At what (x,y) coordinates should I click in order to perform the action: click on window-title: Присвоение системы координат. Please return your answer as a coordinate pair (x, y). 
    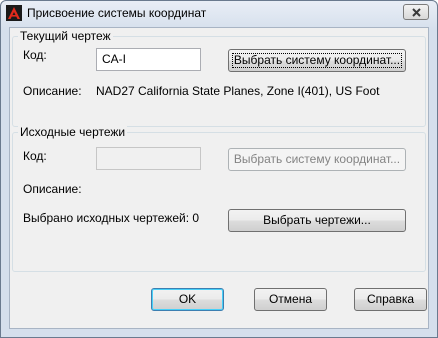
    Looking at the image, I should click on (117, 13).